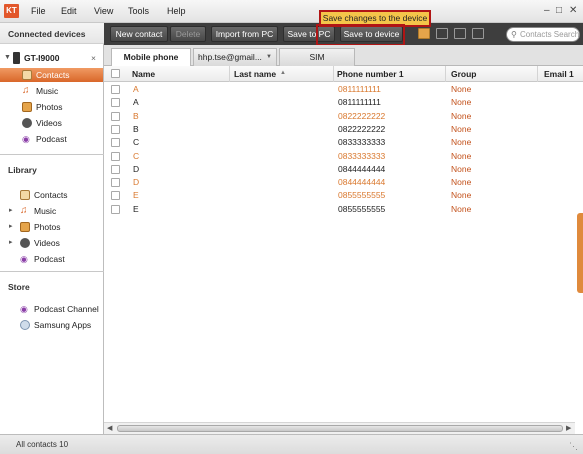  What do you see at coordinates (188, 34) in the screenshot?
I see `delete-button: Delete` at bounding box center [188, 34].